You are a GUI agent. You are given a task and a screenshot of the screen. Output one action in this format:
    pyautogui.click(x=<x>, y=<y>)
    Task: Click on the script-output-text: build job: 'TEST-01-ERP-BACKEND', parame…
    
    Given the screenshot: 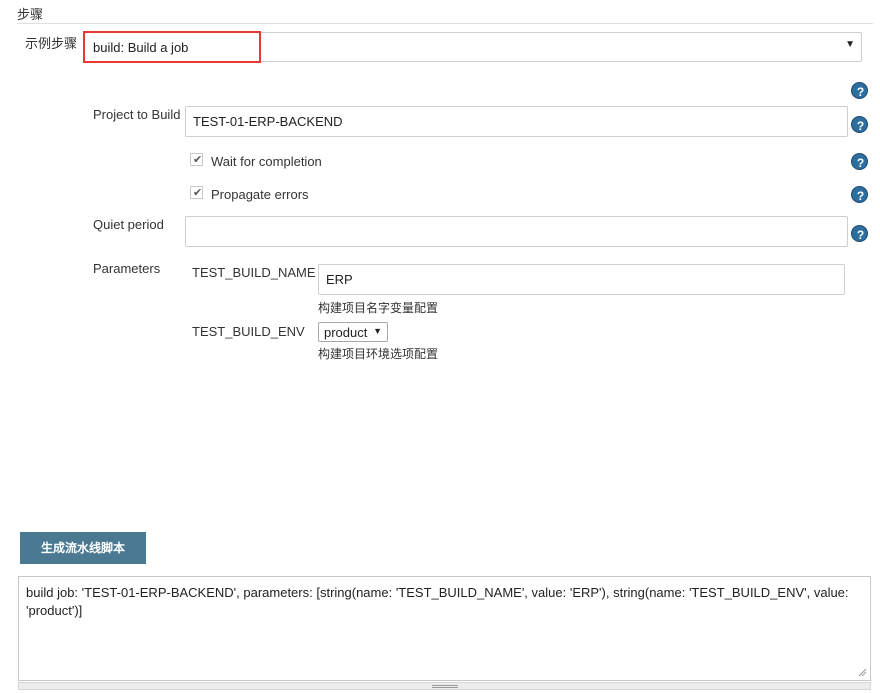 What is the action you would take?
    pyautogui.click(x=437, y=601)
    